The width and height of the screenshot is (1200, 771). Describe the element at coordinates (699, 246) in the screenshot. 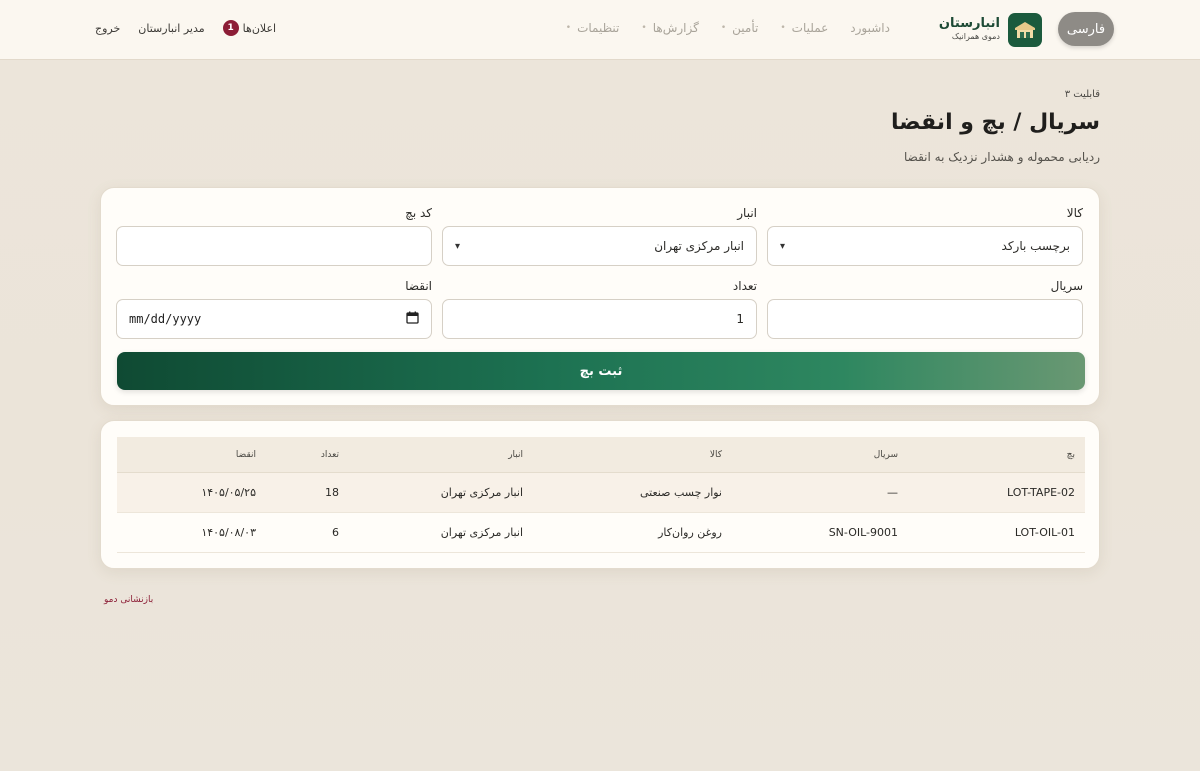

I see `warehouse-select-value: انبار مرکزی تهران` at that location.